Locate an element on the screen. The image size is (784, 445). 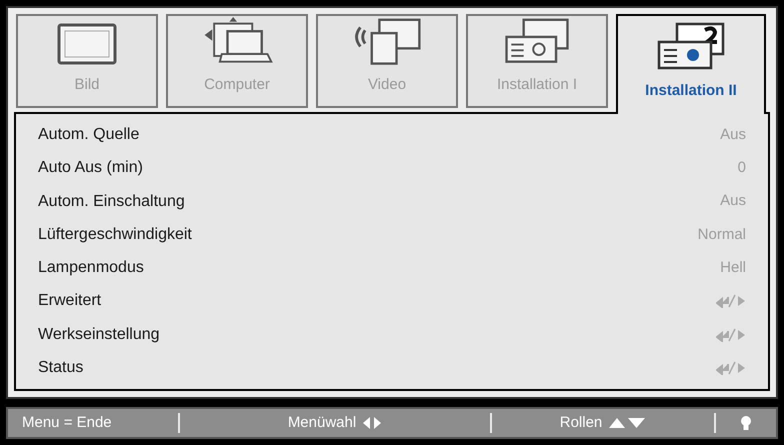
setting-label: Lüftergeschwindigkeit is located at coordinates (115, 234).